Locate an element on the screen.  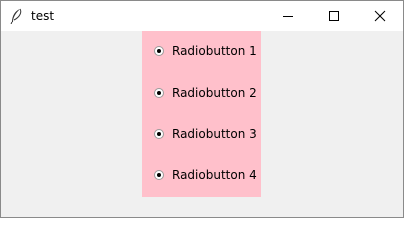
minimize-icon is located at coordinates (288, 16).